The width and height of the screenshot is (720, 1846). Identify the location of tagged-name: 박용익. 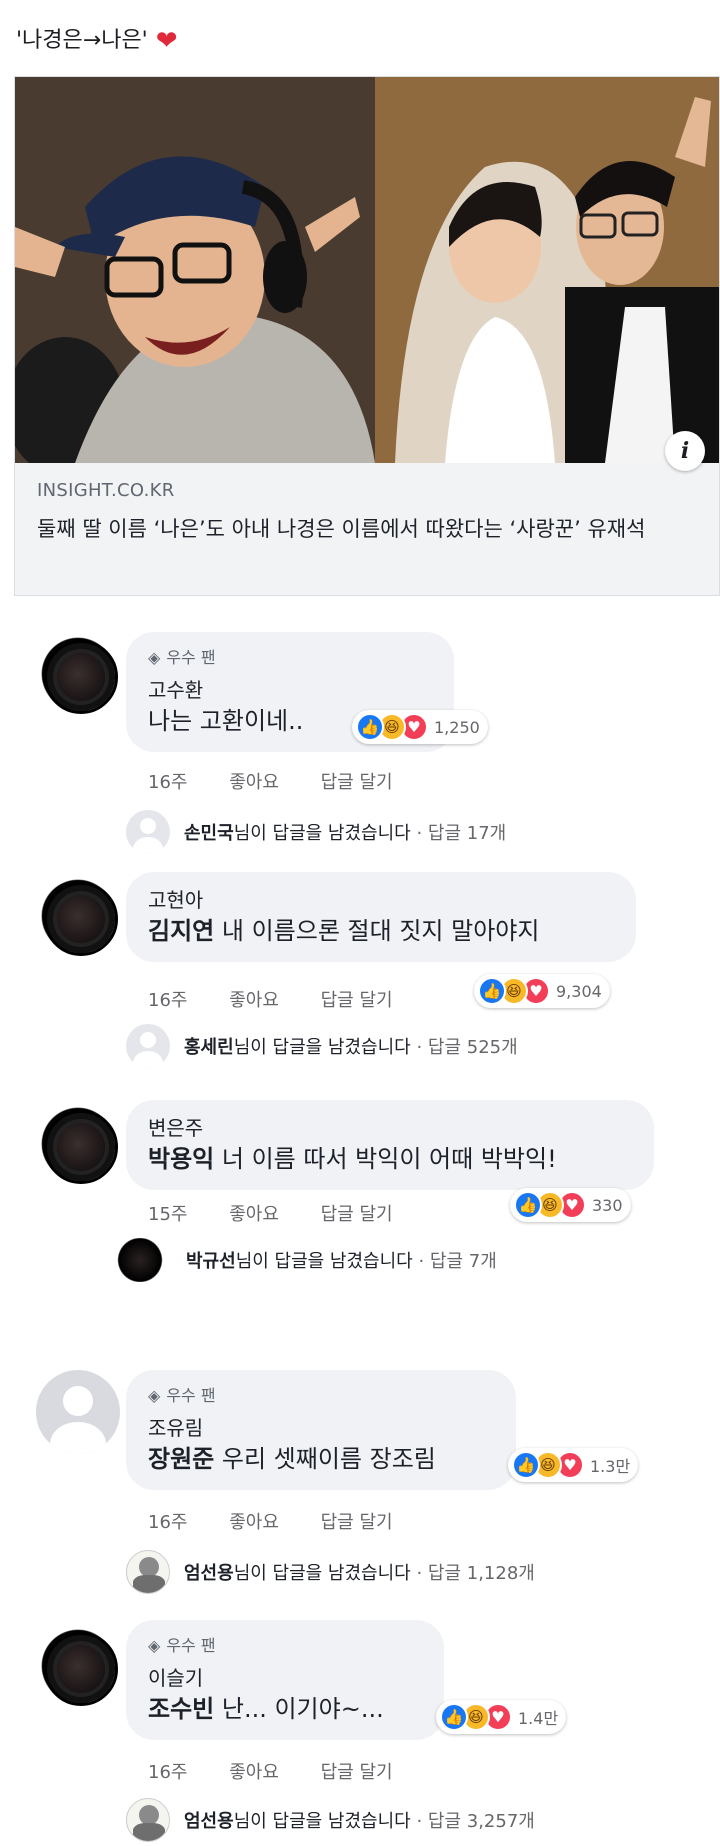
(181, 1159).